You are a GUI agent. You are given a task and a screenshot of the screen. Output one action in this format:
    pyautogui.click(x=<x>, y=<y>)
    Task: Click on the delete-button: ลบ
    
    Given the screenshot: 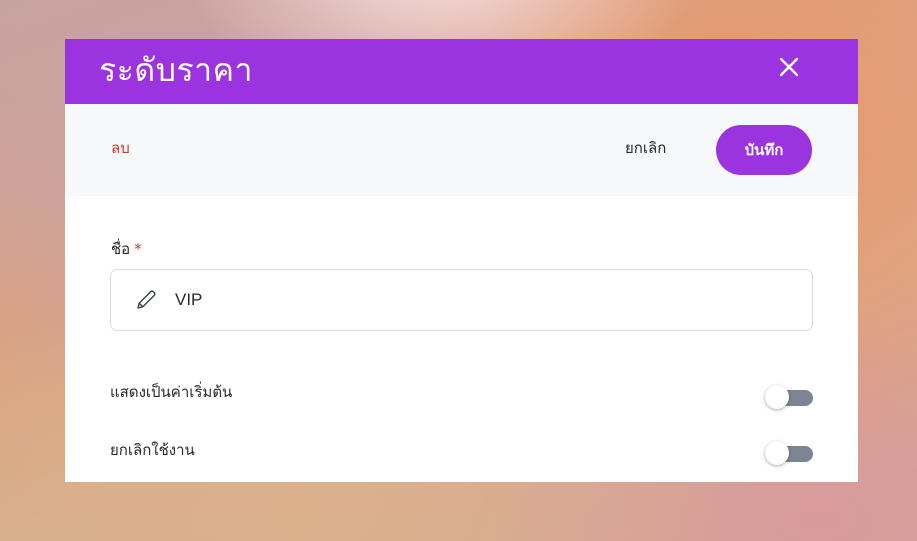 What is the action you would take?
    pyautogui.click(x=120, y=148)
    